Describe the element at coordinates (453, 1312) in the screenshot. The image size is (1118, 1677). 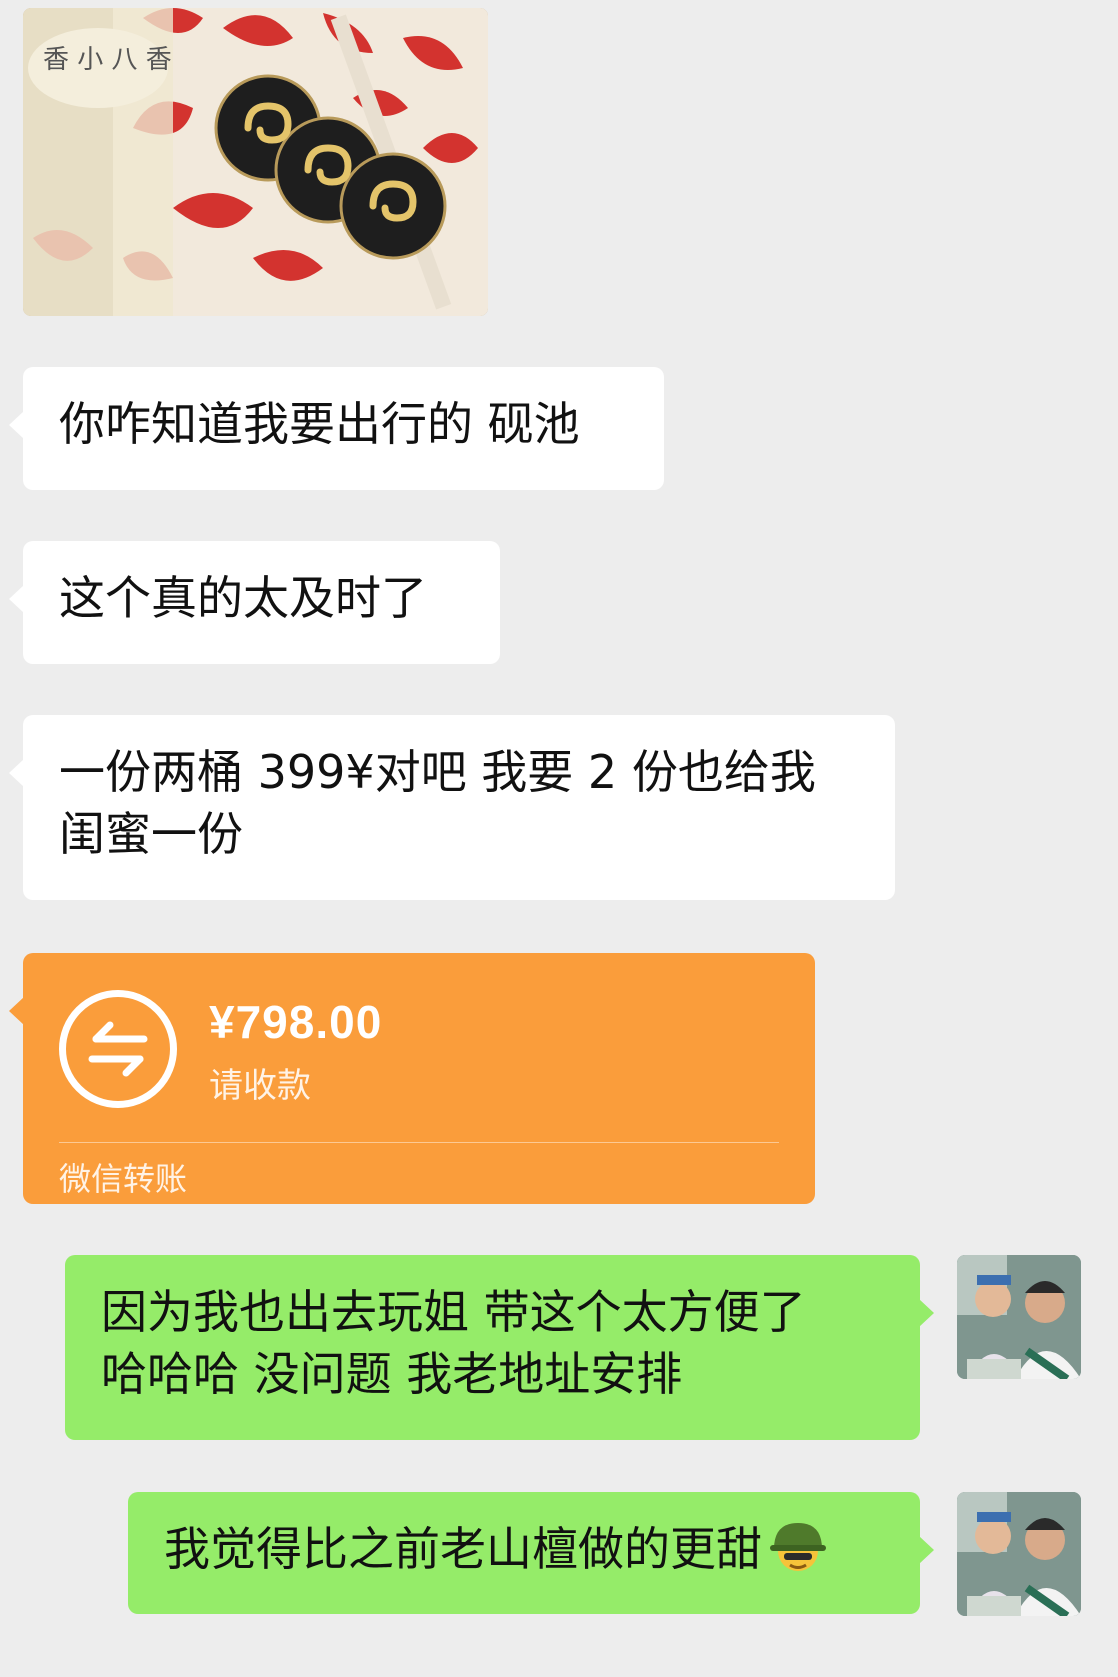
I see `message-text-line-1: 因为我也出去玩姐 带这个太方便了` at that location.